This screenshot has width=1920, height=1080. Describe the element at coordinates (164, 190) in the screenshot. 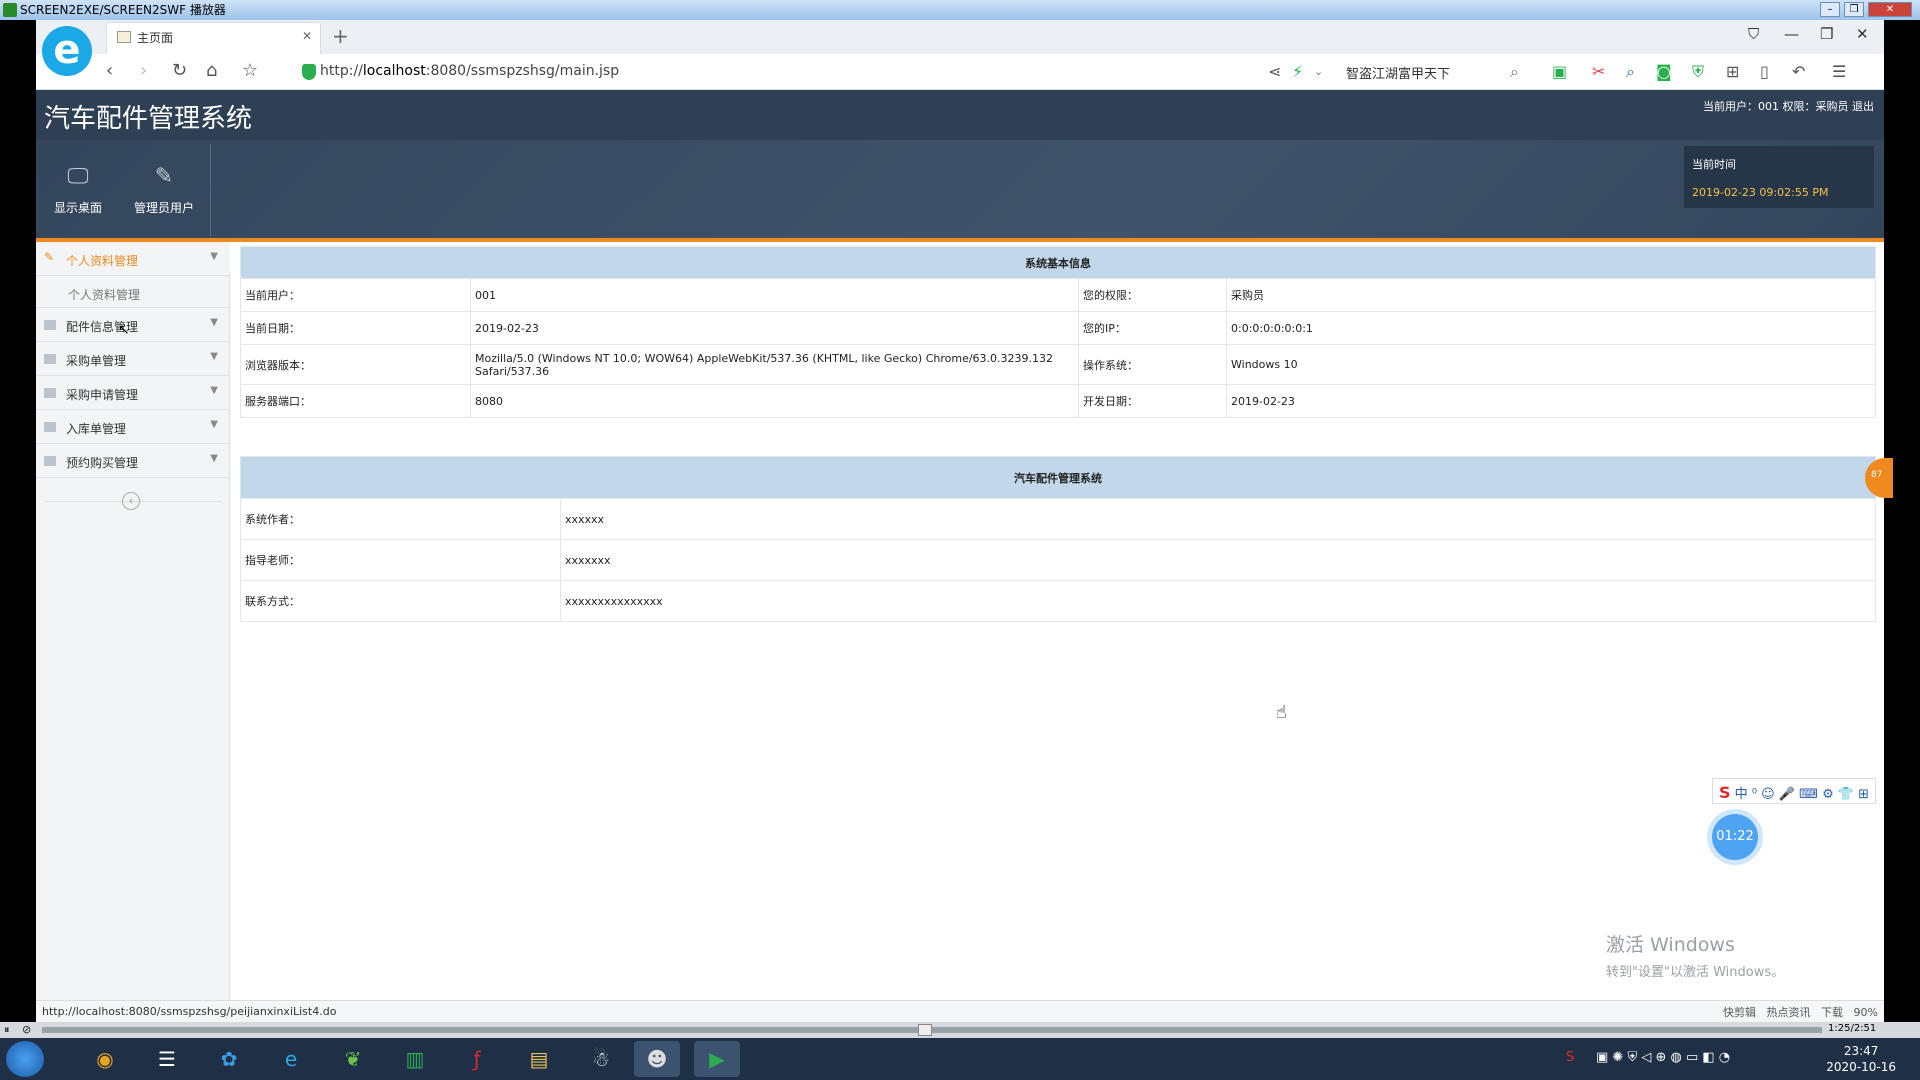

I see `admin-user-button: ✎ 管理员用户` at that location.